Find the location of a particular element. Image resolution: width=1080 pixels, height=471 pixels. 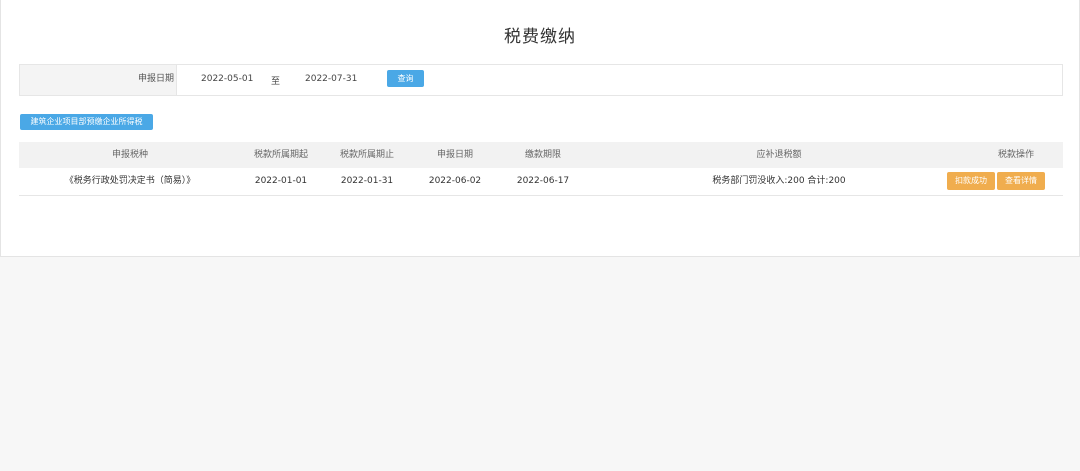

search-form: 申报日期 2022-05-01 至 2022-07-31 查询 is located at coordinates (541, 80).